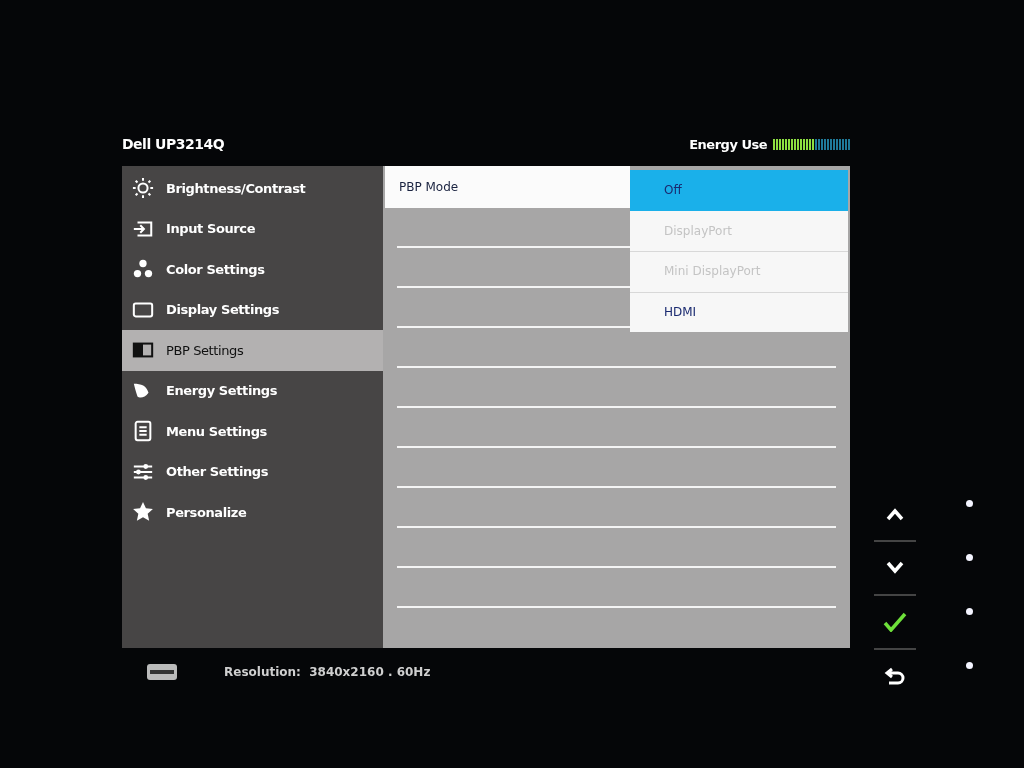 The height and width of the screenshot is (768, 1024). Describe the element at coordinates (252, 350) in the screenshot. I see `menu-item: PBP Settings` at that location.